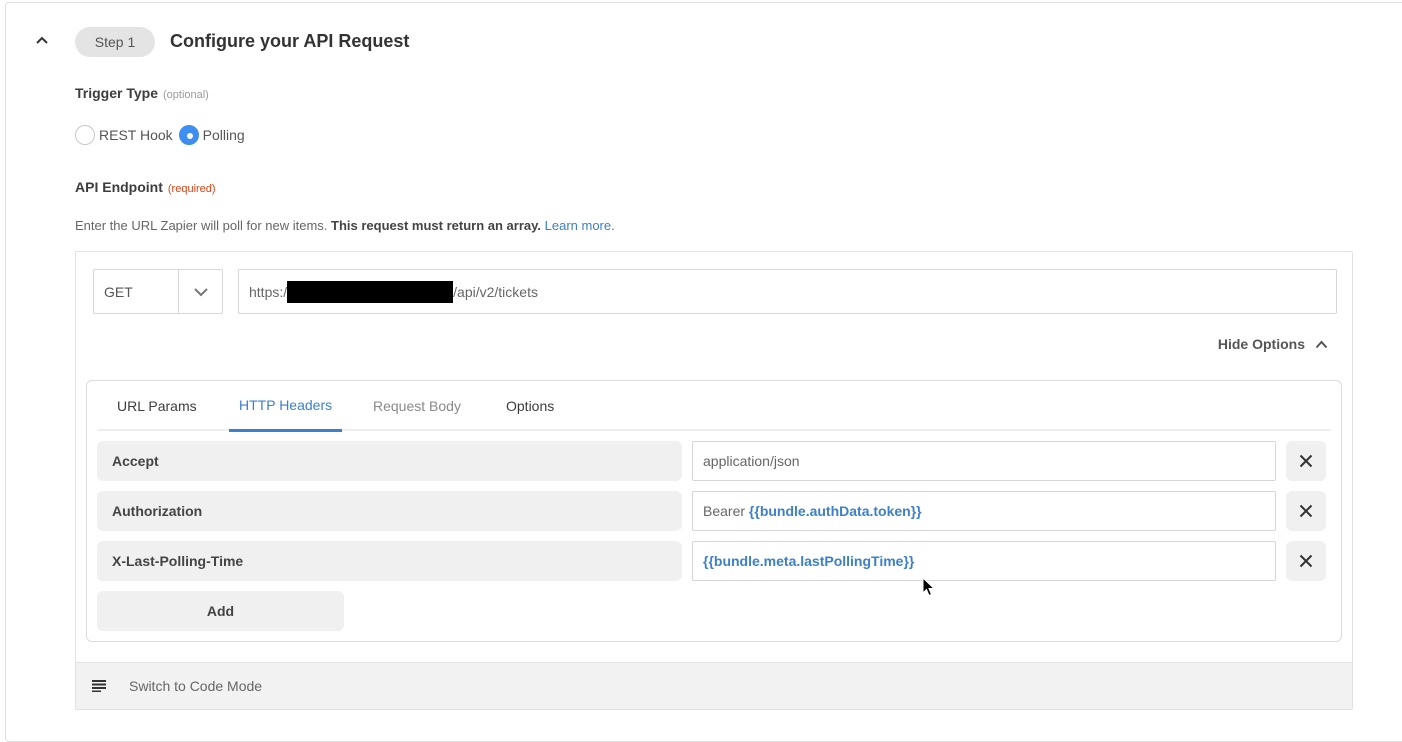  Describe the element at coordinates (286, 406) in the screenshot. I see `tab-http-headers: HTTP Headers` at that location.